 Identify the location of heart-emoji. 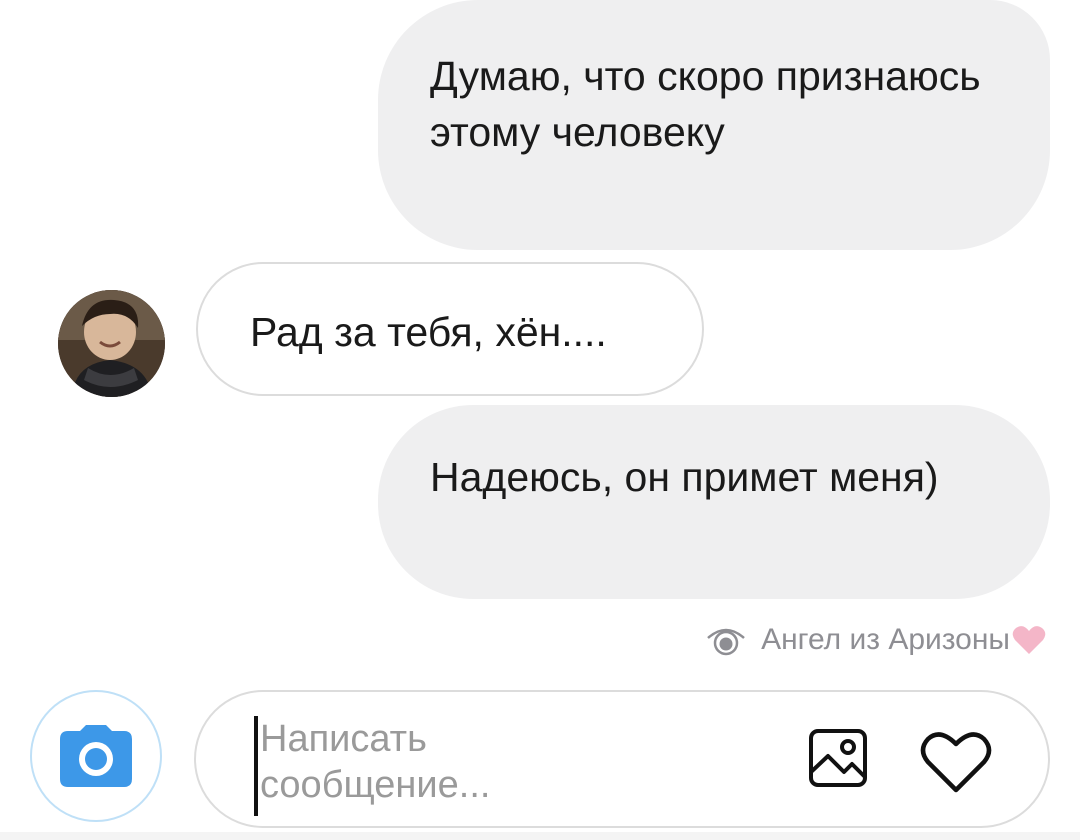
(1029, 640).